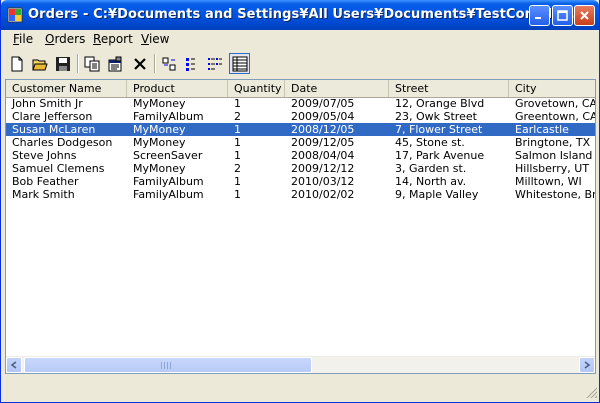  What do you see at coordinates (552, 88) in the screenshot?
I see `column-header-city: City` at bounding box center [552, 88].